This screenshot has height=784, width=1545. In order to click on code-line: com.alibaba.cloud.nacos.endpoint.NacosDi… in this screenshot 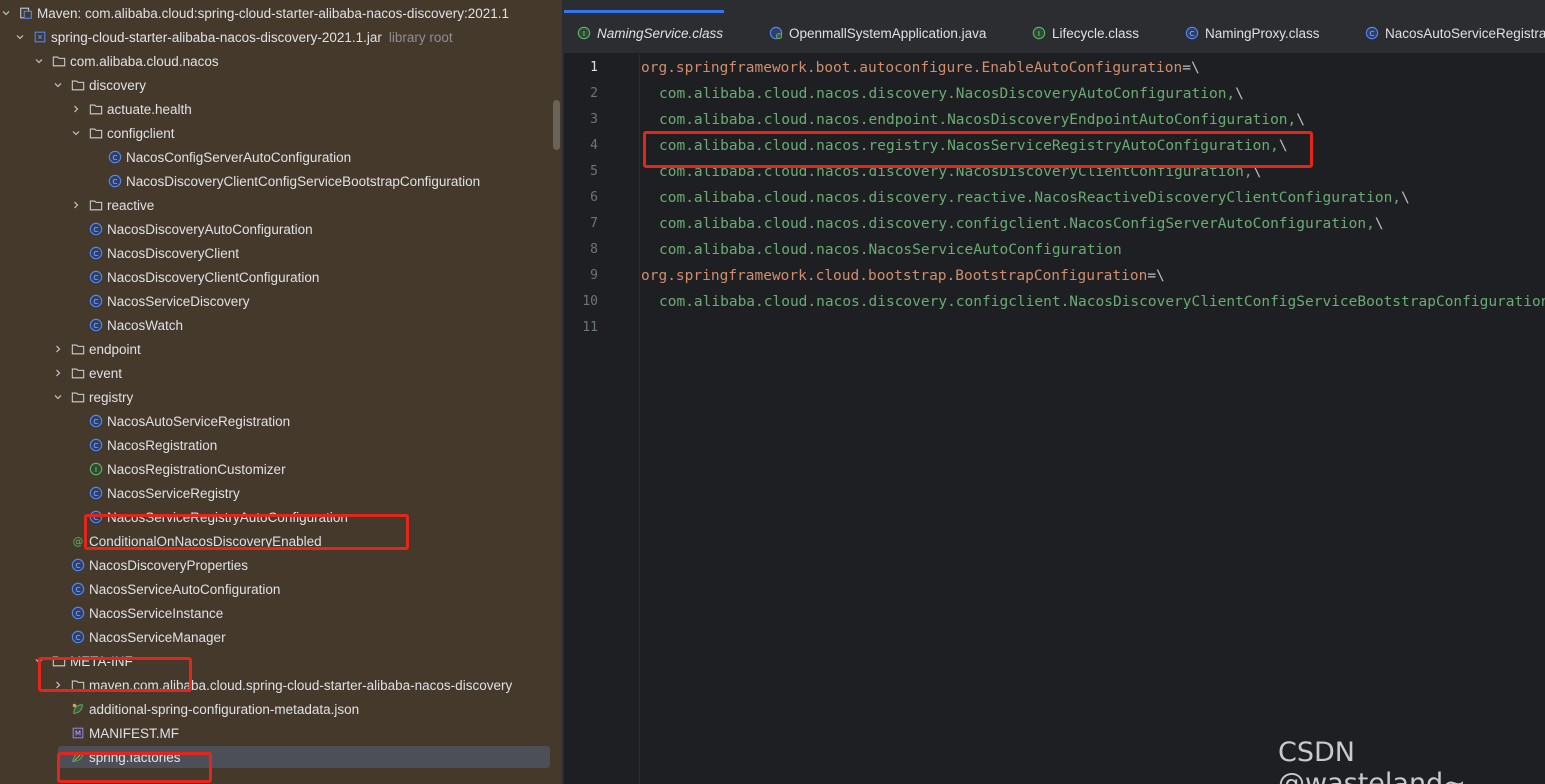, I will do `click(973, 120)`.